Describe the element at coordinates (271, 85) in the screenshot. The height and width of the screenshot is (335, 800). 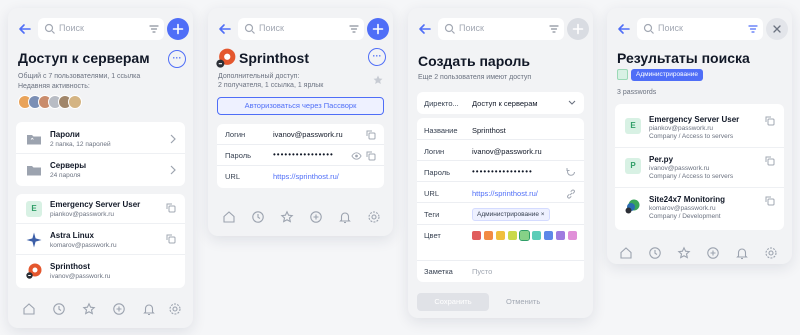
I see `access-detail: 2 получателя, 1 ссылка, 1 ярлык` at that location.